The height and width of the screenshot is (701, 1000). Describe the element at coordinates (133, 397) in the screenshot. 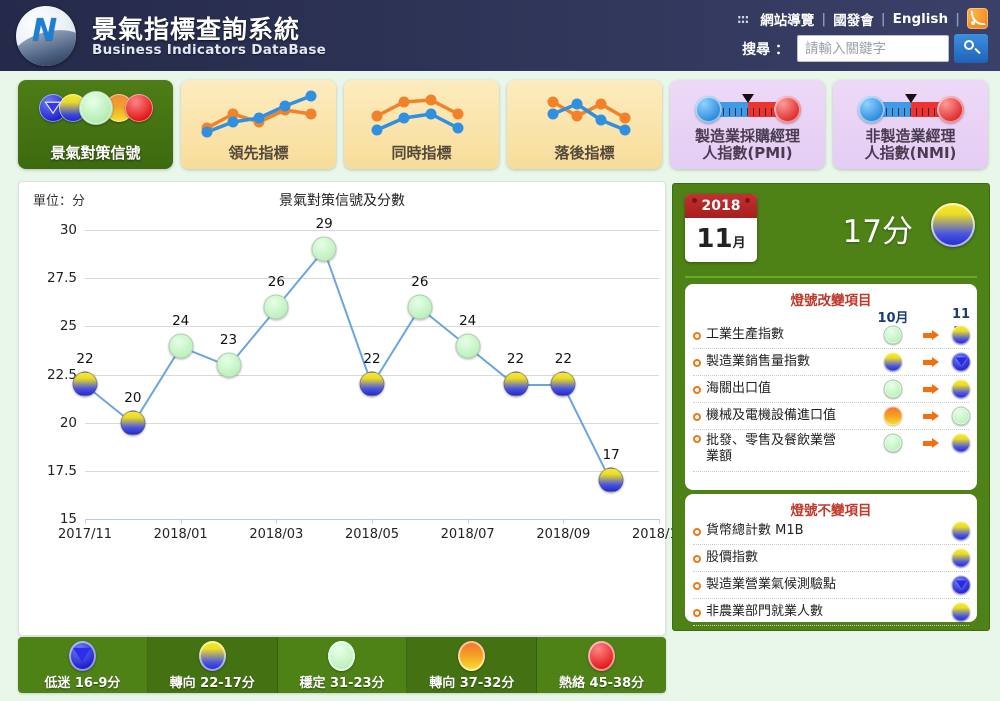

I see `data-point-label: 20` at that location.